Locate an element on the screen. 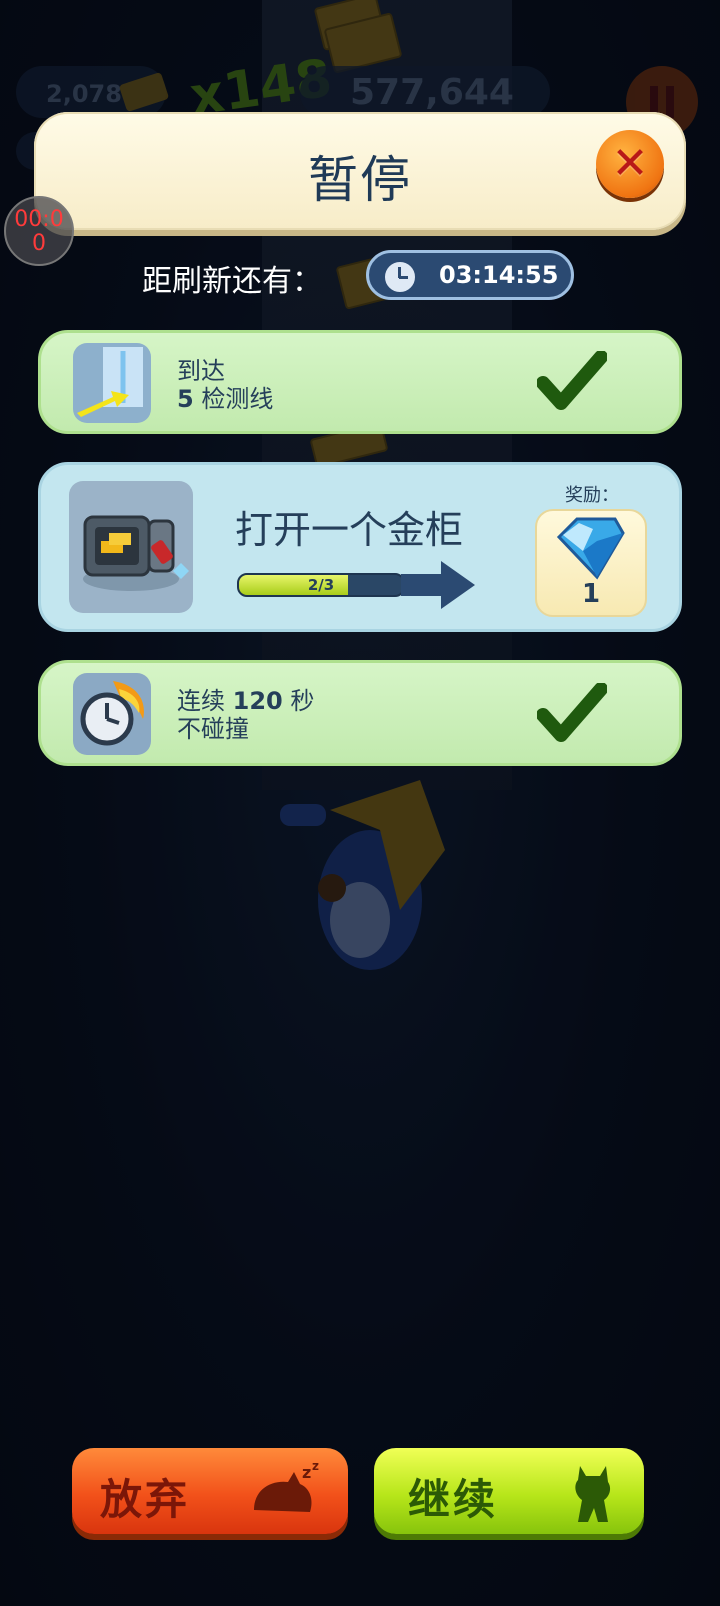 Image resolution: width=720 pixels, height=1606 pixels. reward-box: 1 is located at coordinates (591, 563).